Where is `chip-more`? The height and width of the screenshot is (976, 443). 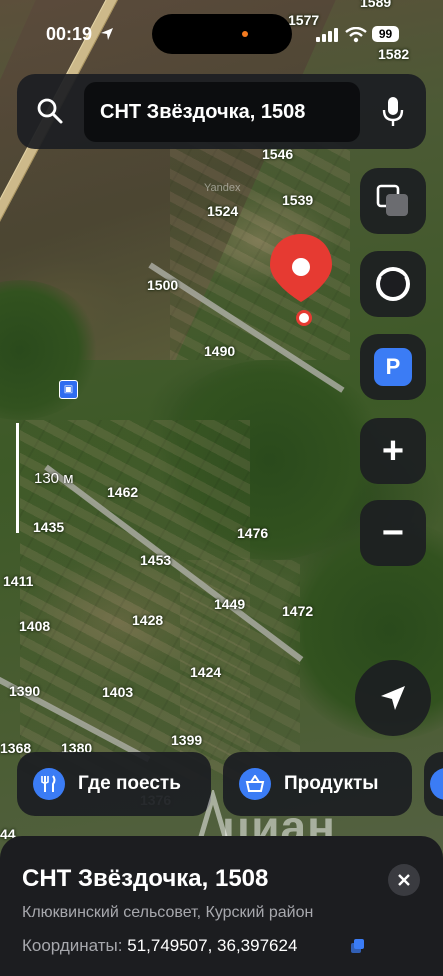 chip-more is located at coordinates (433, 784).